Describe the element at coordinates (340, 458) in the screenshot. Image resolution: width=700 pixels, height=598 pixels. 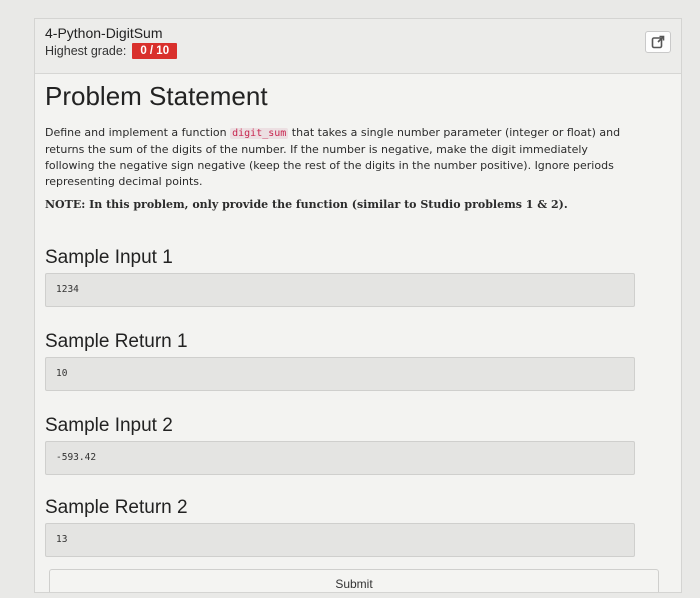
I see `sample-input-2-box: -593.42` at that location.